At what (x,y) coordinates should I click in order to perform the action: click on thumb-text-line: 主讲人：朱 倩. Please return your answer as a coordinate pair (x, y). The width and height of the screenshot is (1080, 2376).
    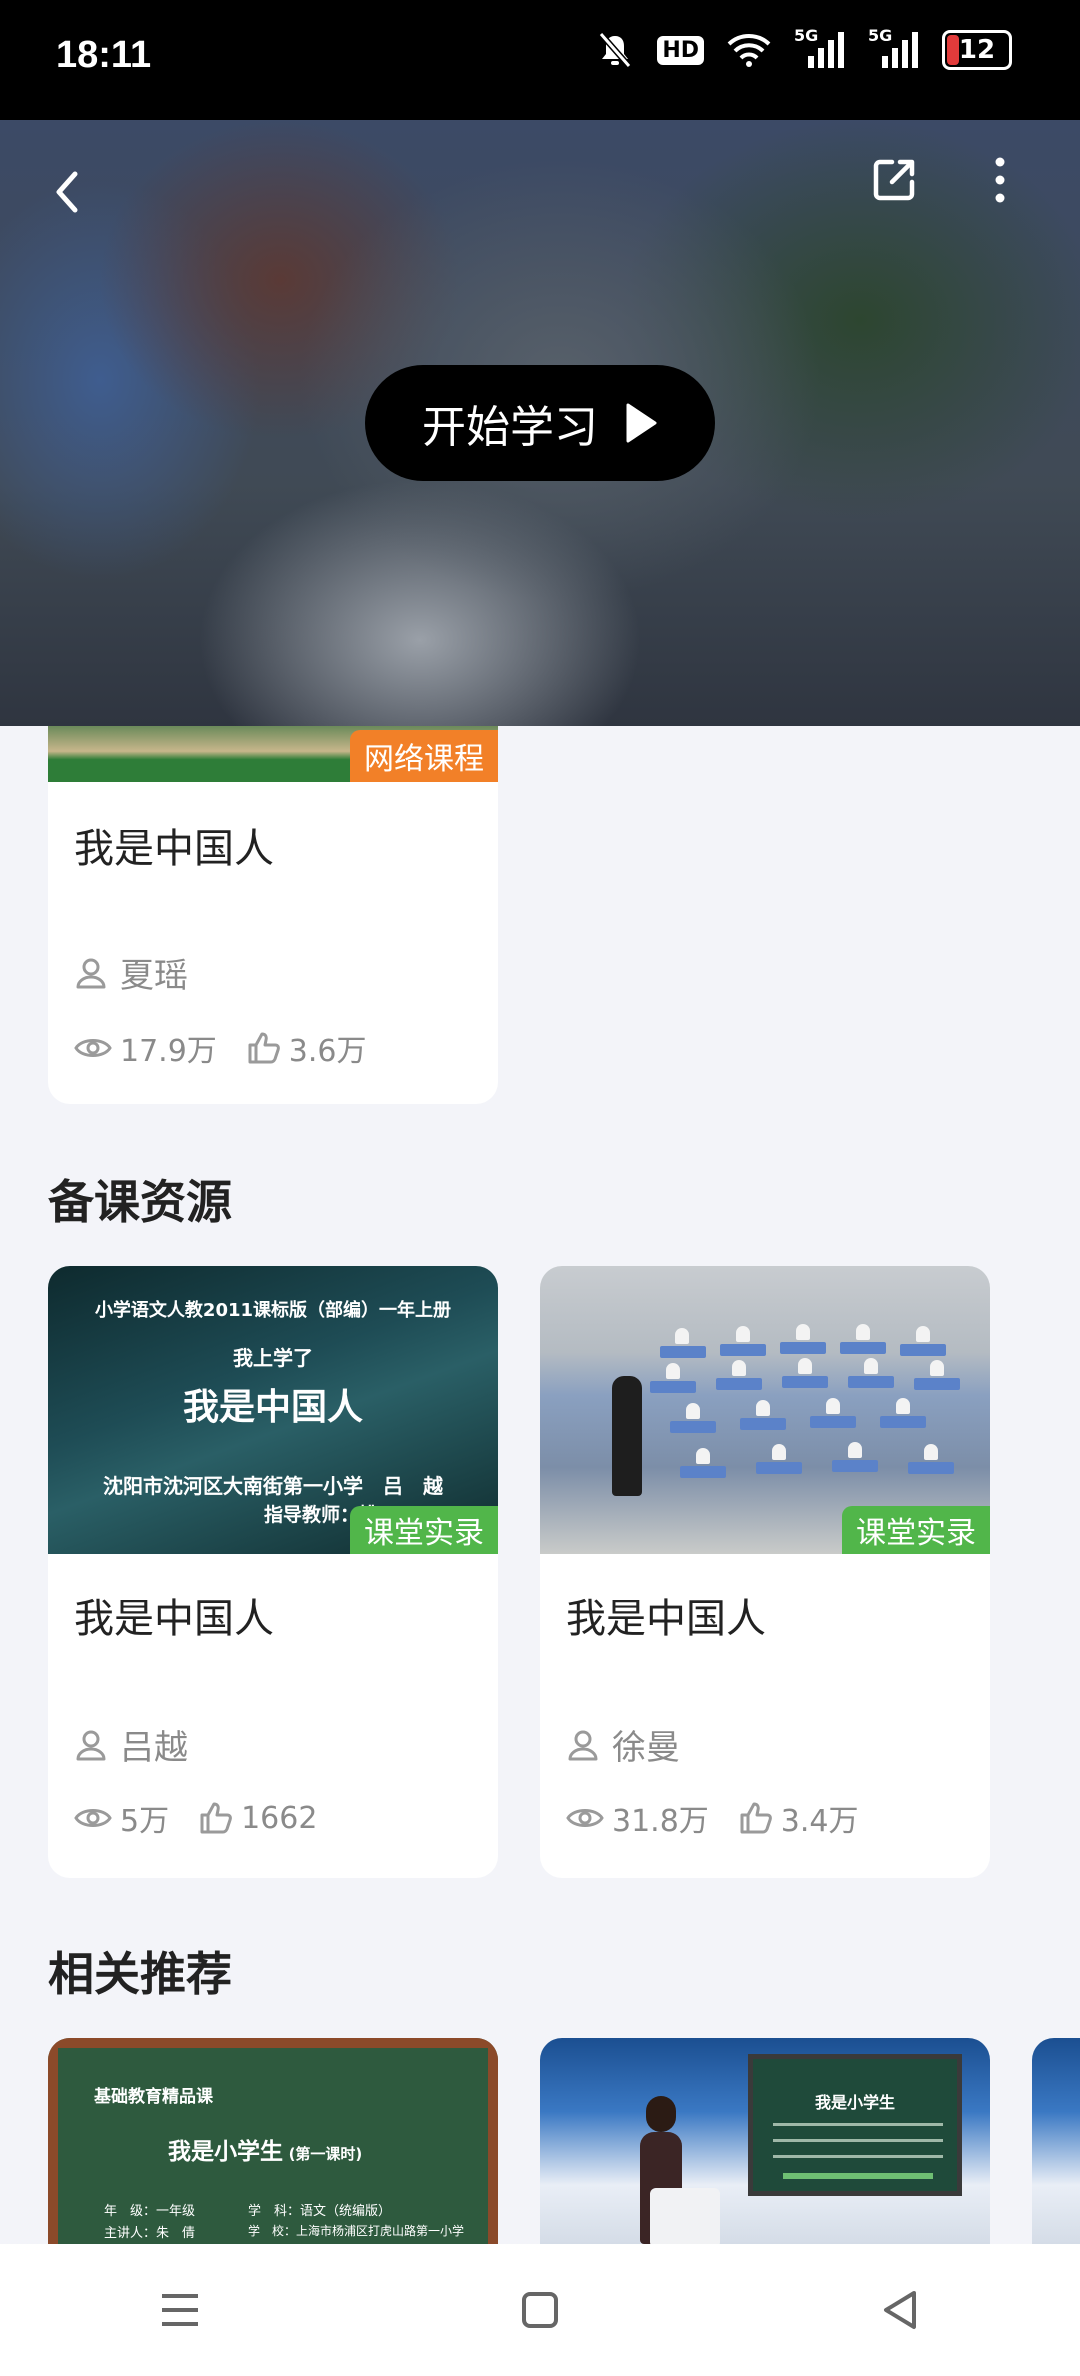
    Looking at the image, I should click on (150, 2233).